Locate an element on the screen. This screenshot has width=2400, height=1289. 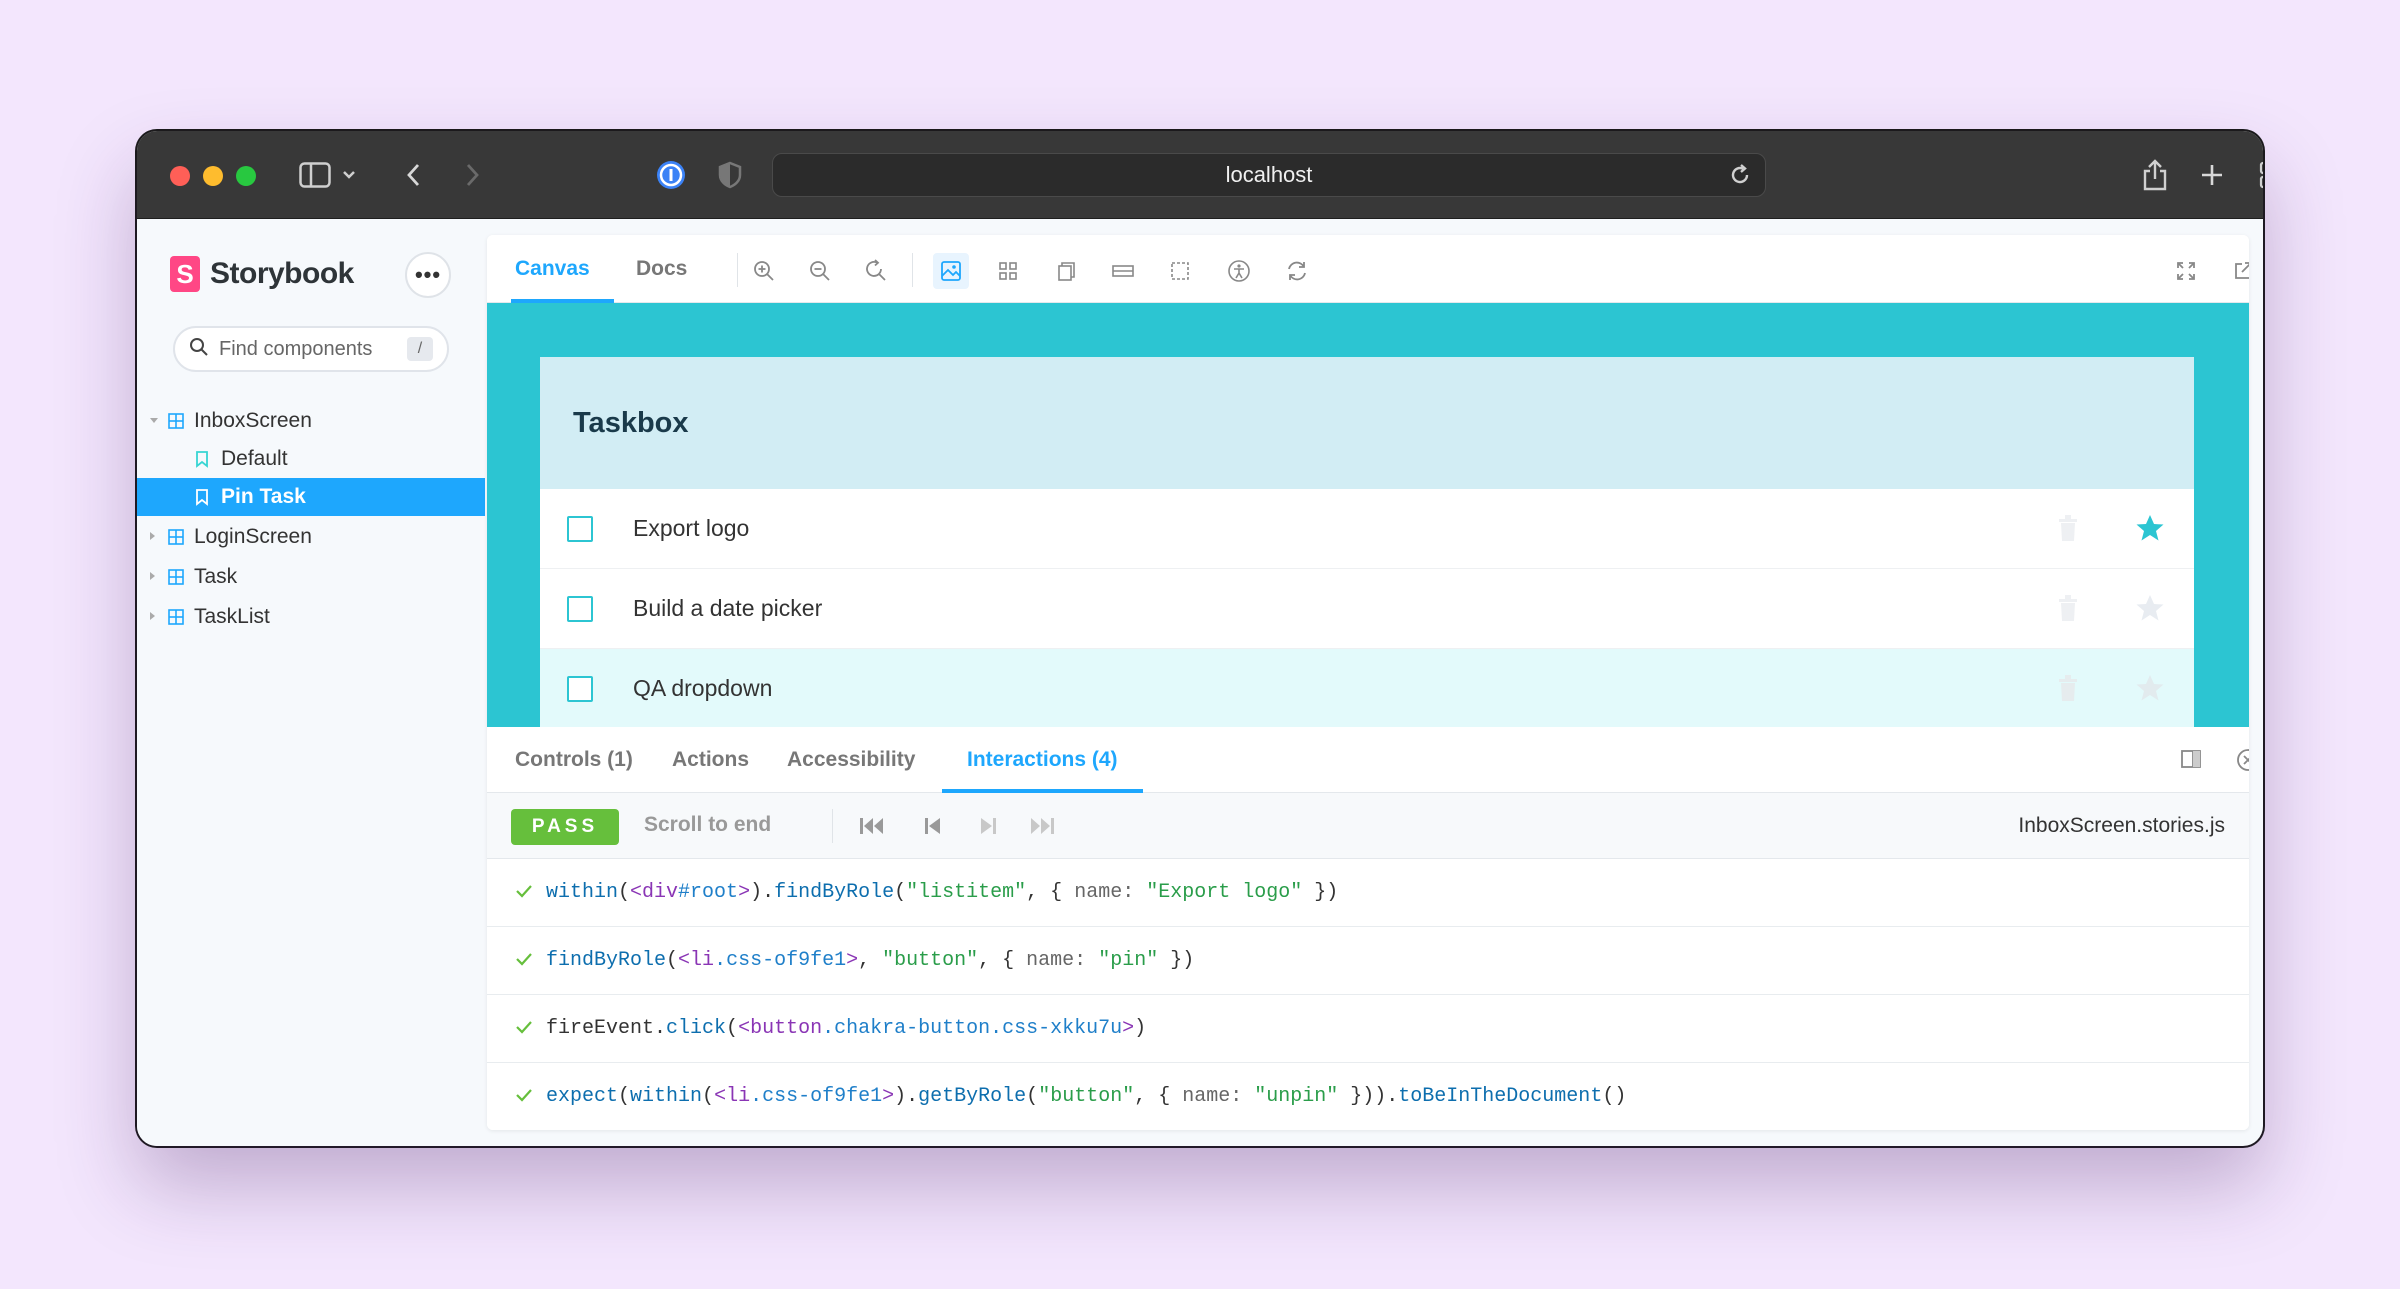
task-title: QA dropdown is located at coordinates (702, 688).